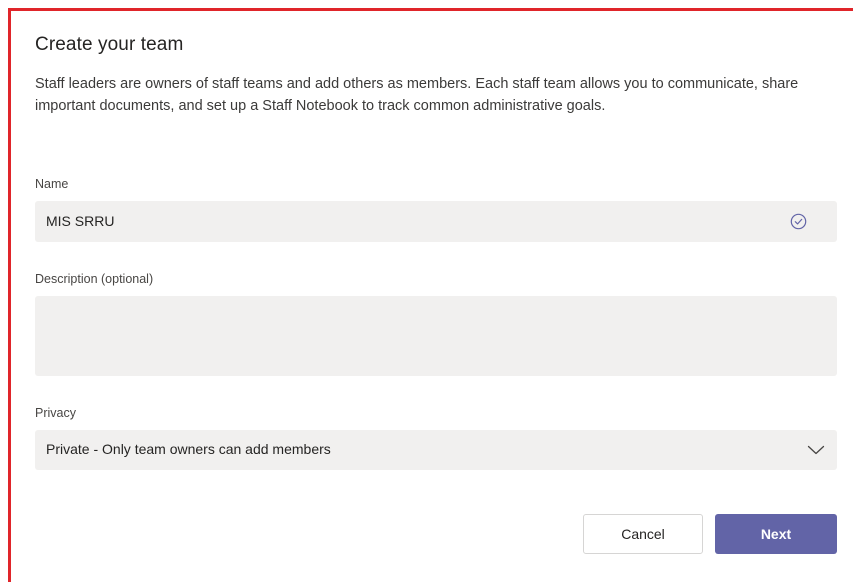 This screenshot has height=582, width=853. Describe the element at coordinates (798, 221) in the screenshot. I see `check-circle-icon` at that location.